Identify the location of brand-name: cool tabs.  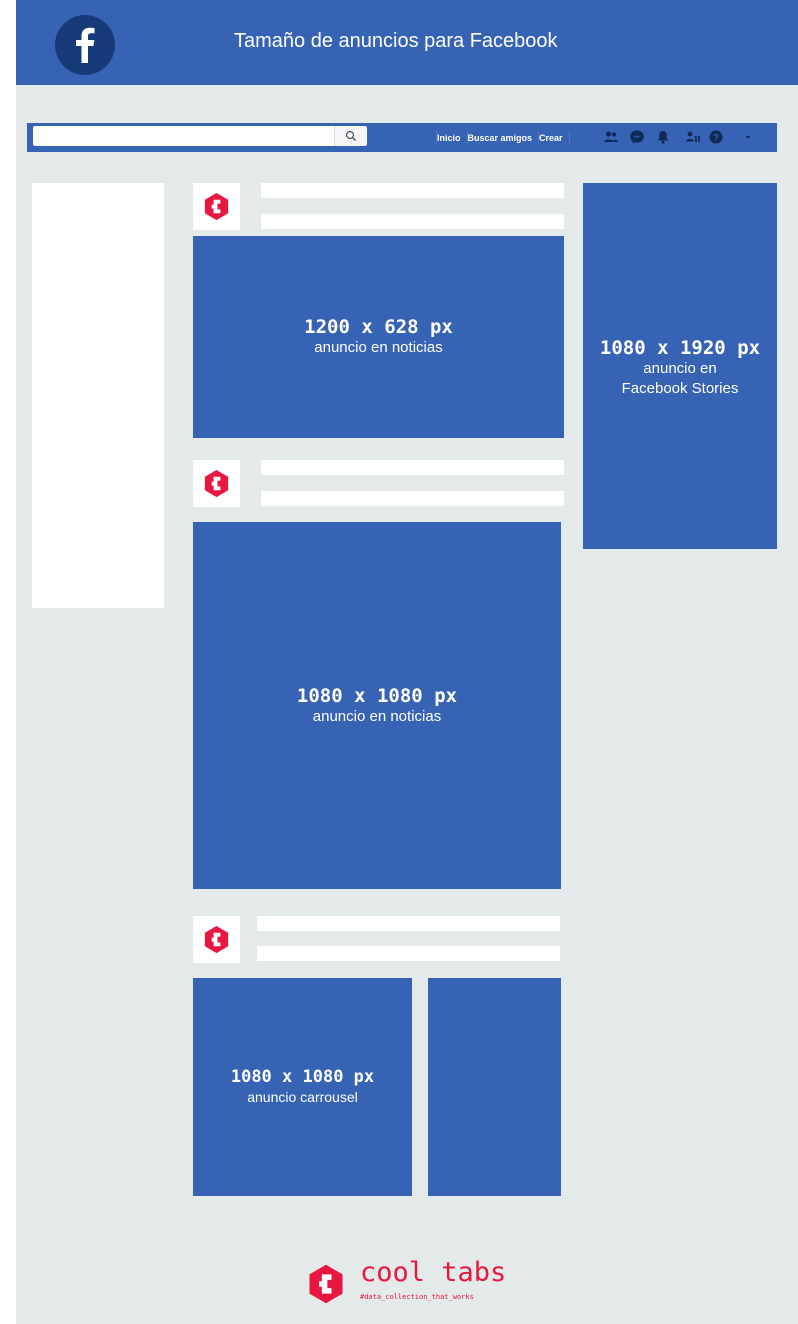
(433, 1272).